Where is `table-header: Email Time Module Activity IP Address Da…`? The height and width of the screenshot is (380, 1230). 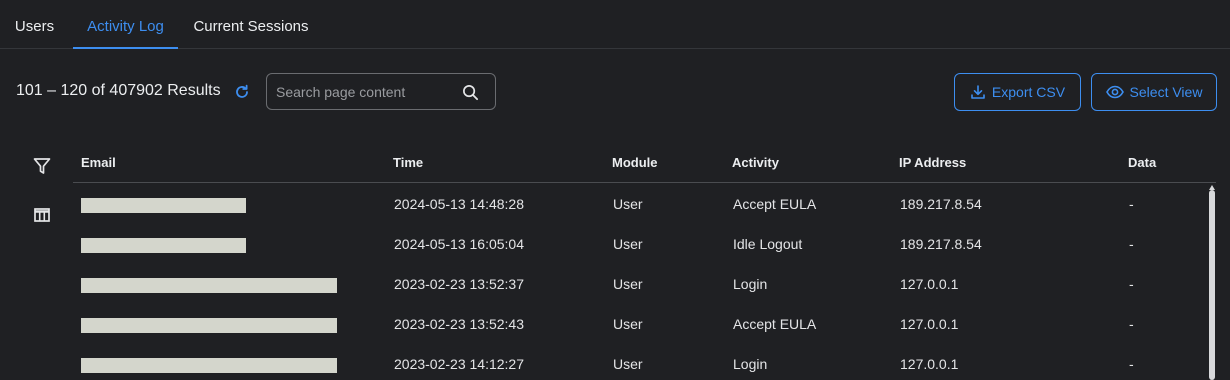
table-header: Email Time Module Activity IP Address Da… is located at coordinates (644, 166).